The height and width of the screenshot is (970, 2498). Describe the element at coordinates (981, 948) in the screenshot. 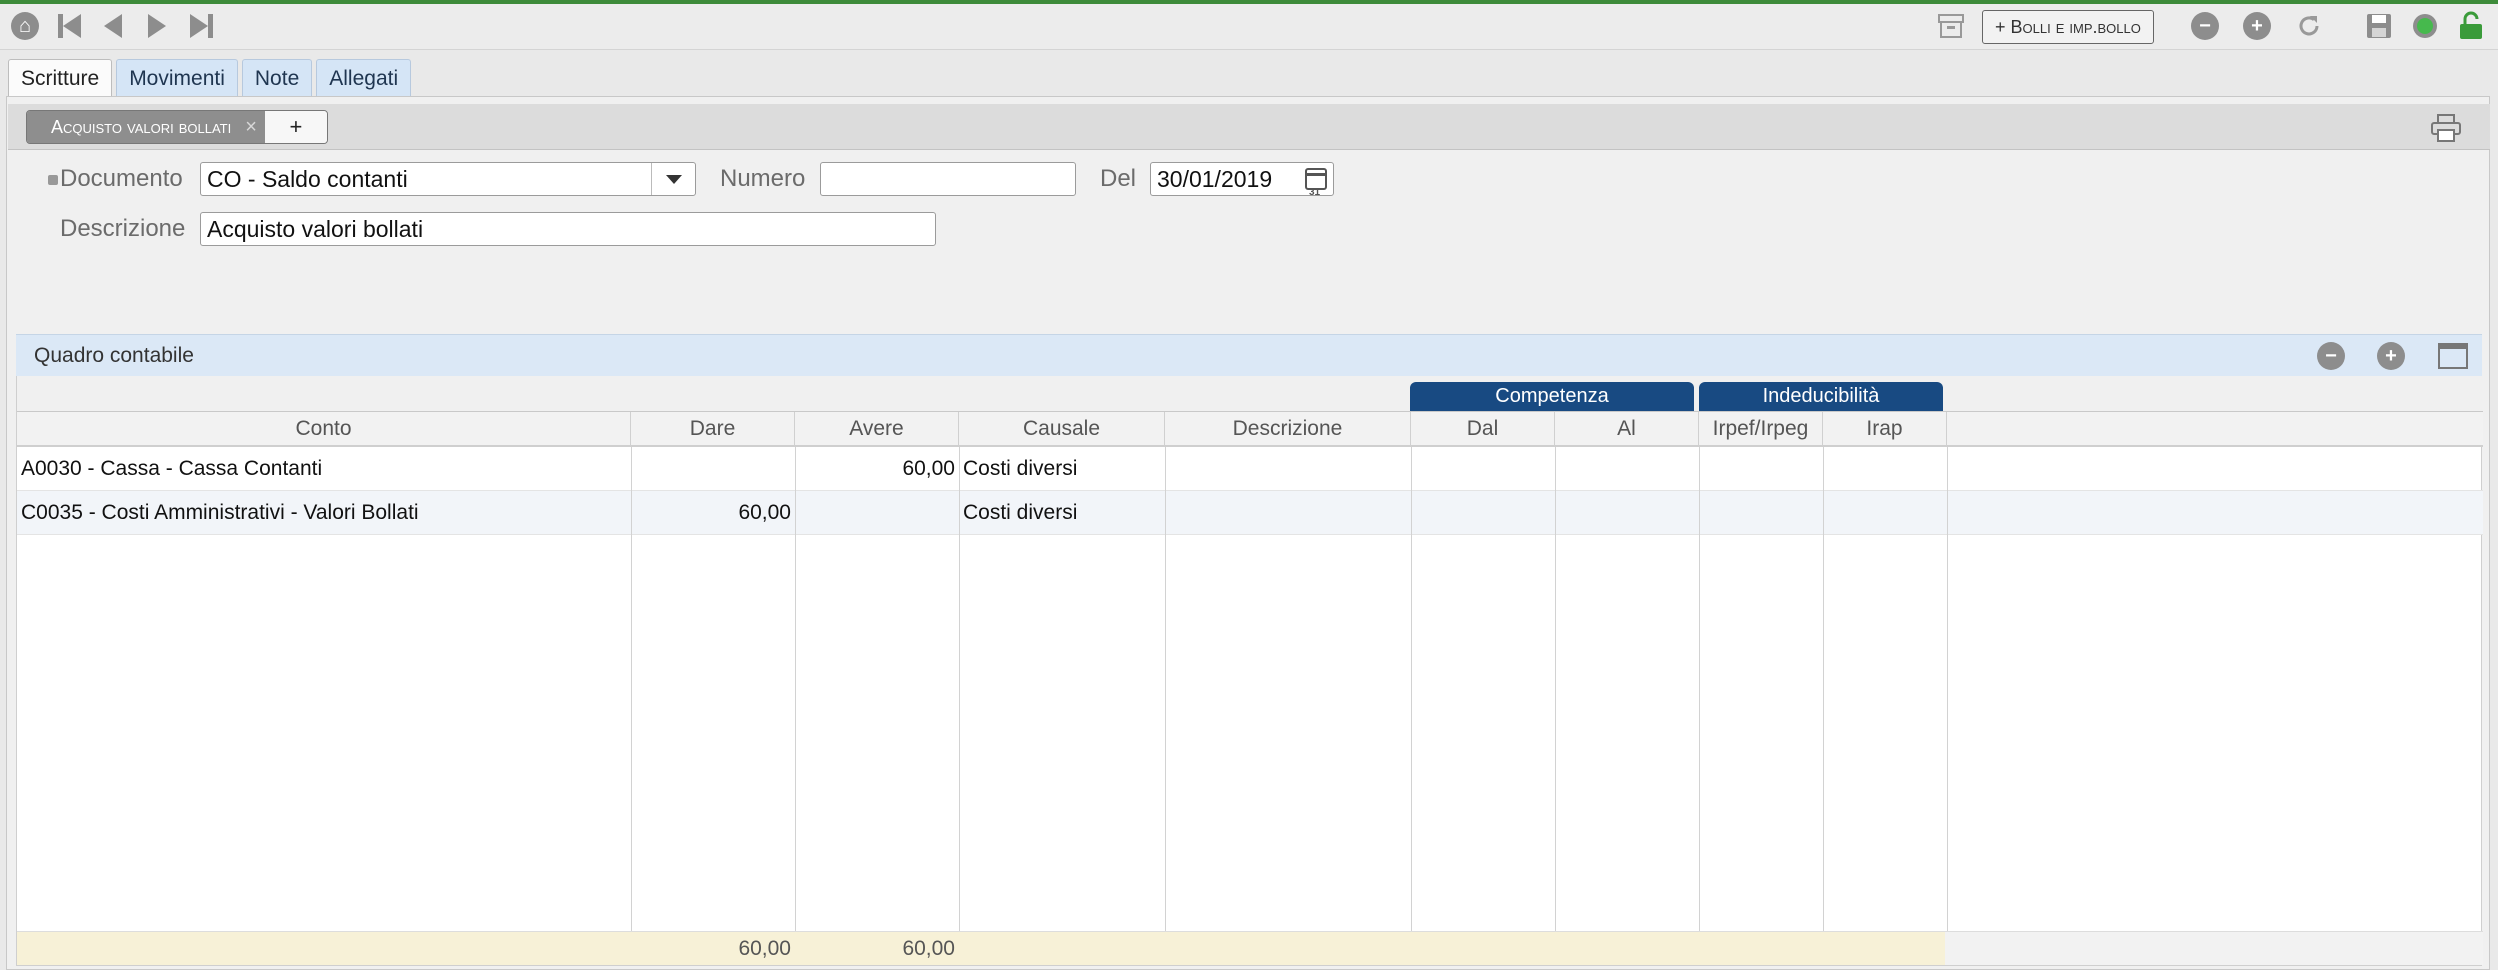

I see `totals-row: 60,00 60,00` at that location.